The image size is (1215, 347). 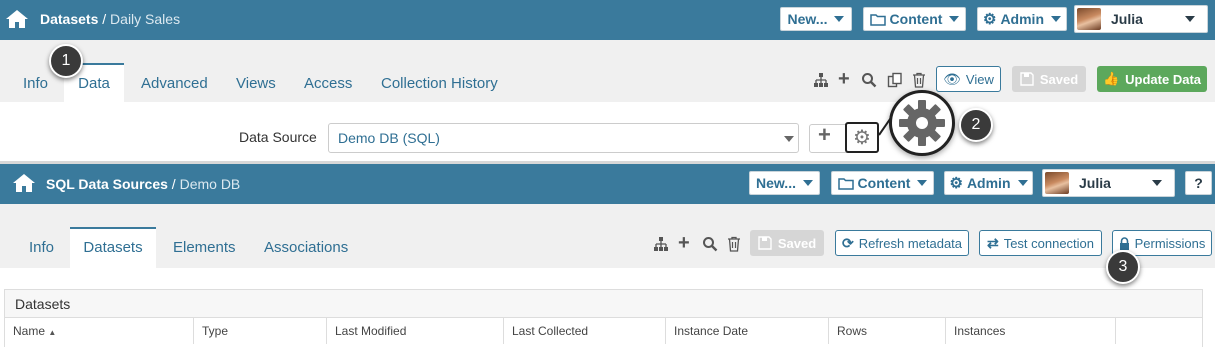 I want to click on tab-datasets: Datasets, so click(x=113, y=247).